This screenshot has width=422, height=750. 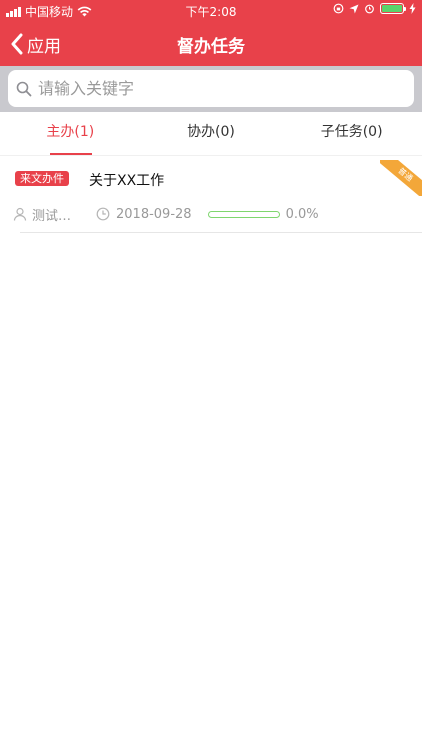 What do you see at coordinates (354, 8) in the screenshot?
I see `location-icon` at bounding box center [354, 8].